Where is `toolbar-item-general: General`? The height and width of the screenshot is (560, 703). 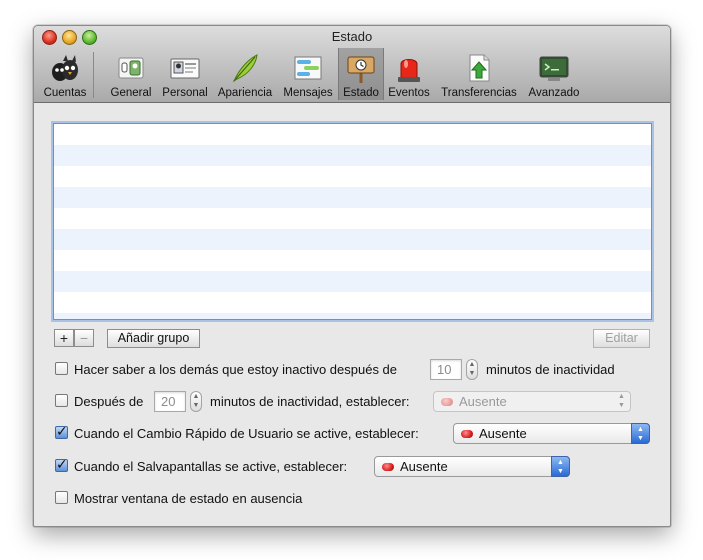 toolbar-item-general: General is located at coordinates (131, 74).